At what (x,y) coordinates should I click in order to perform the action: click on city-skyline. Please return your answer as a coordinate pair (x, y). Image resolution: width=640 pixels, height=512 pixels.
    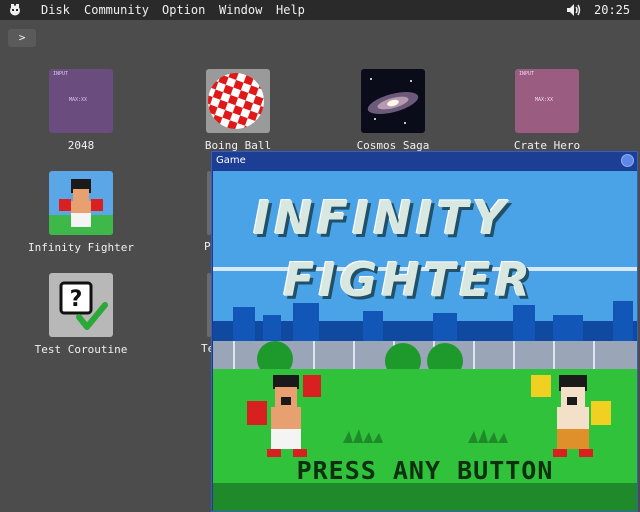
    Looking at the image, I should click on (425, 321).